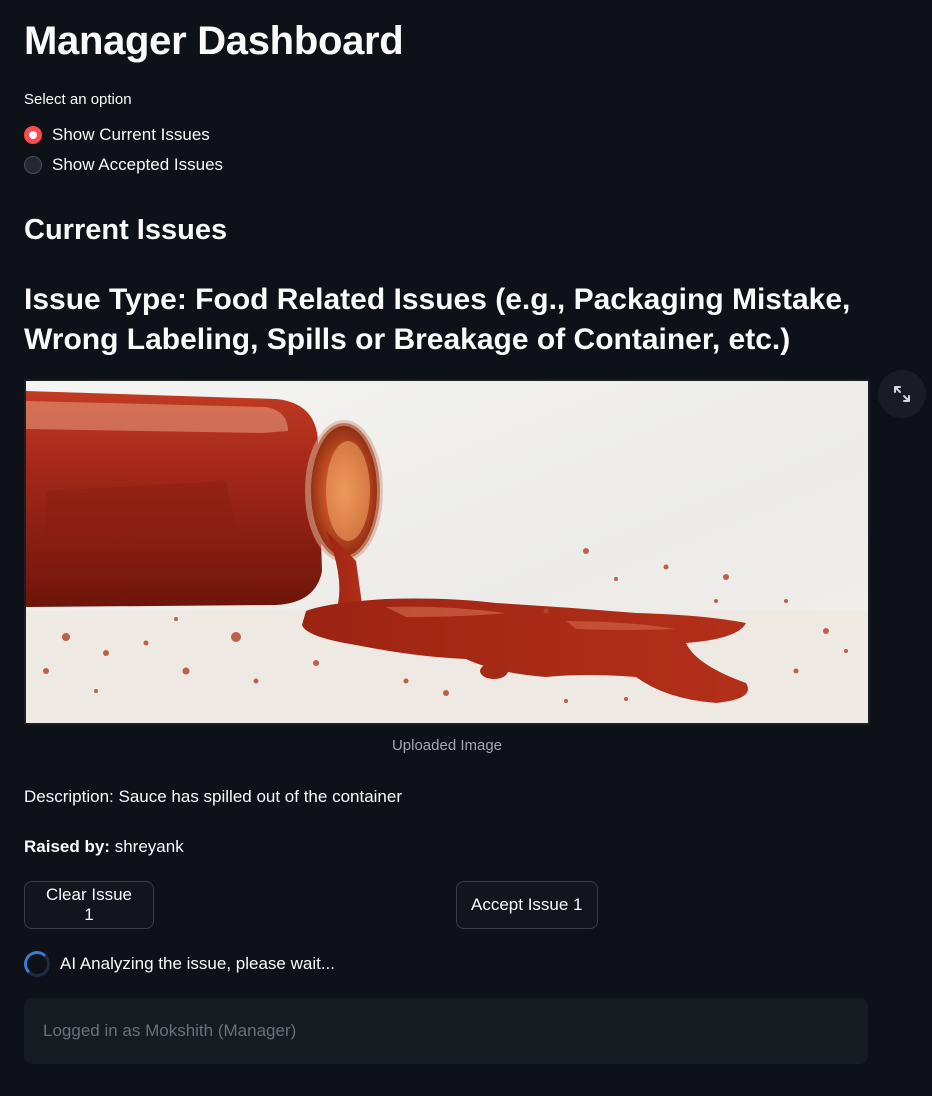 The width and height of the screenshot is (932, 1096). I want to click on loading-spinner-icon, so click(37, 964).